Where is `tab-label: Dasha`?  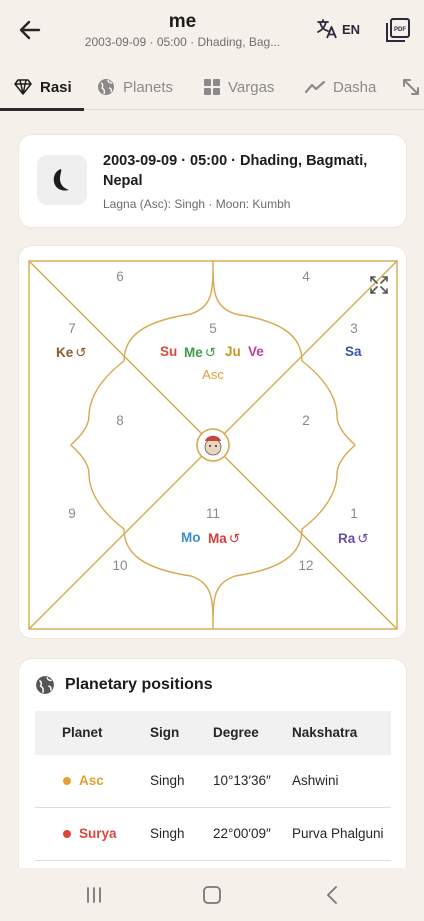 tab-label: Dasha is located at coordinates (355, 87).